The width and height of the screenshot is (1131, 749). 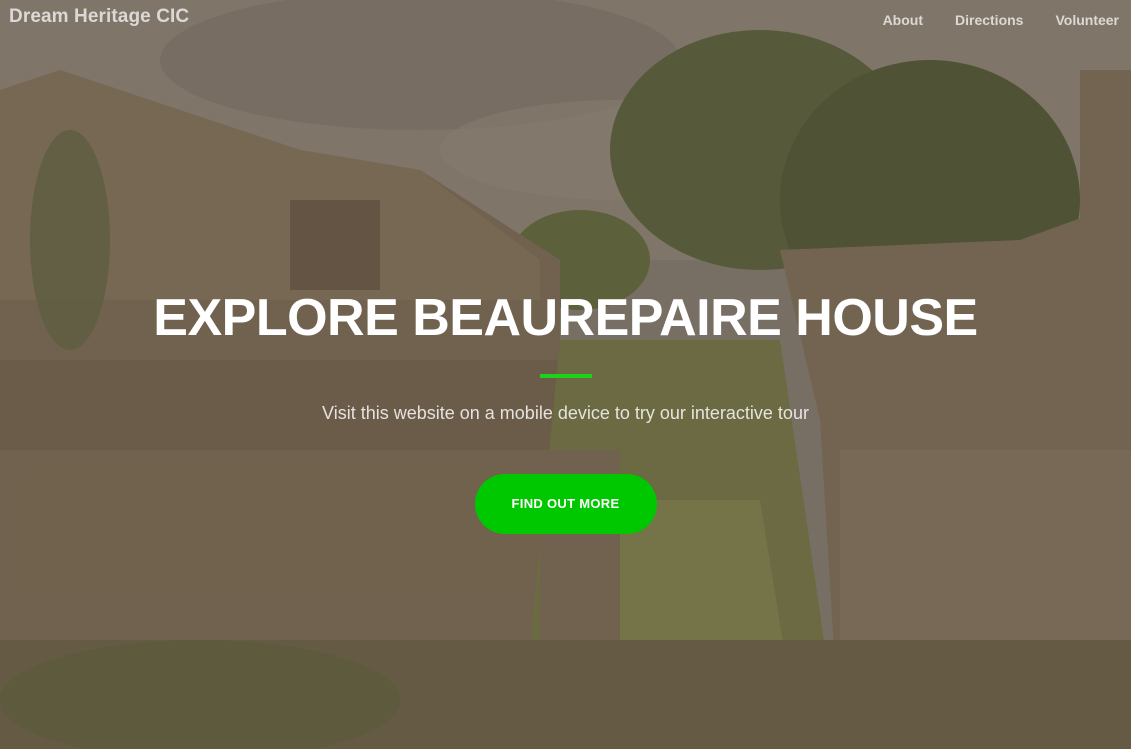 What do you see at coordinates (989, 20) in the screenshot?
I see `nav-link-directions: Directions` at bounding box center [989, 20].